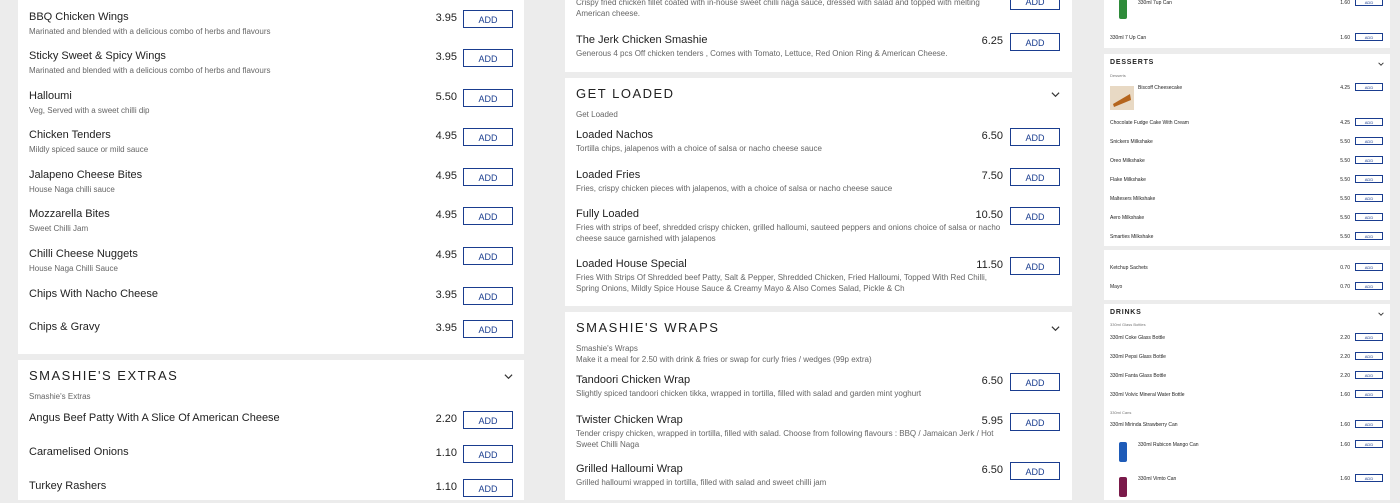  What do you see at coordinates (1138, 338) in the screenshot?
I see `item-name: 330ml Coke Glass Bottle` at bounding box center [1138, 338].